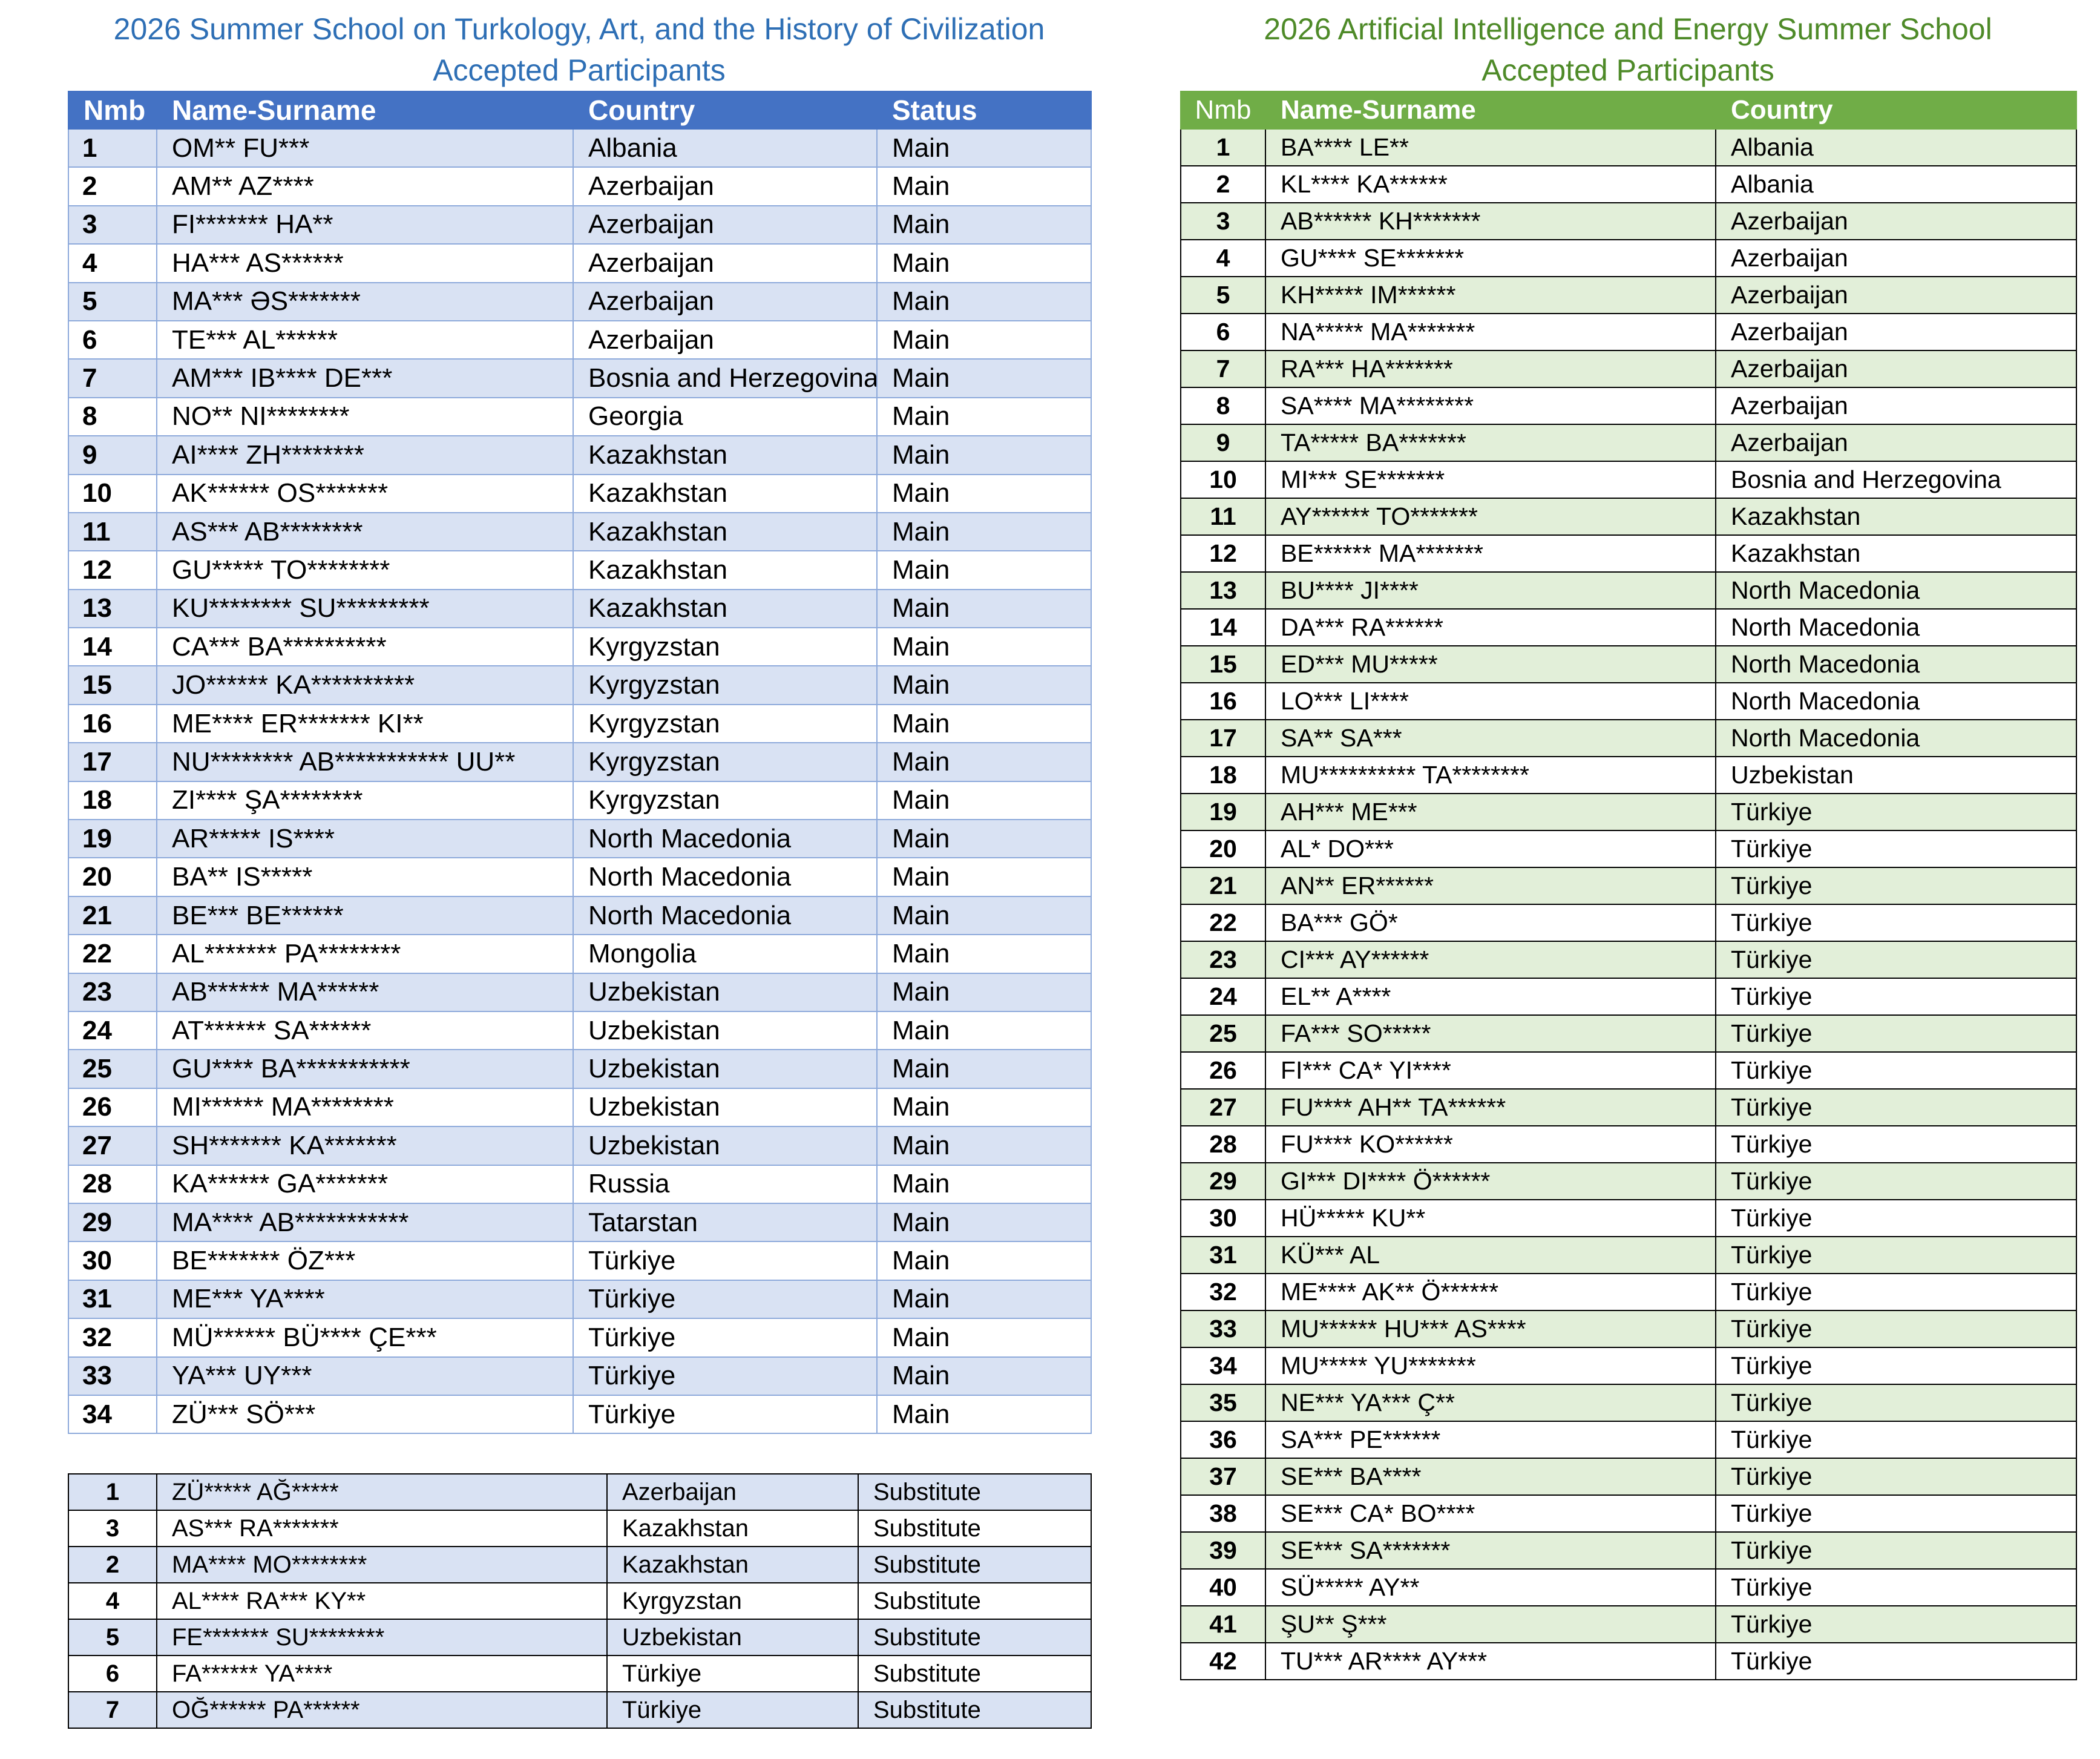 The width and height of the screenshot is (2100, 1759). Describe the element at coordinates (112, 723) in the screenshot. I see `row-number: 16` at that location.